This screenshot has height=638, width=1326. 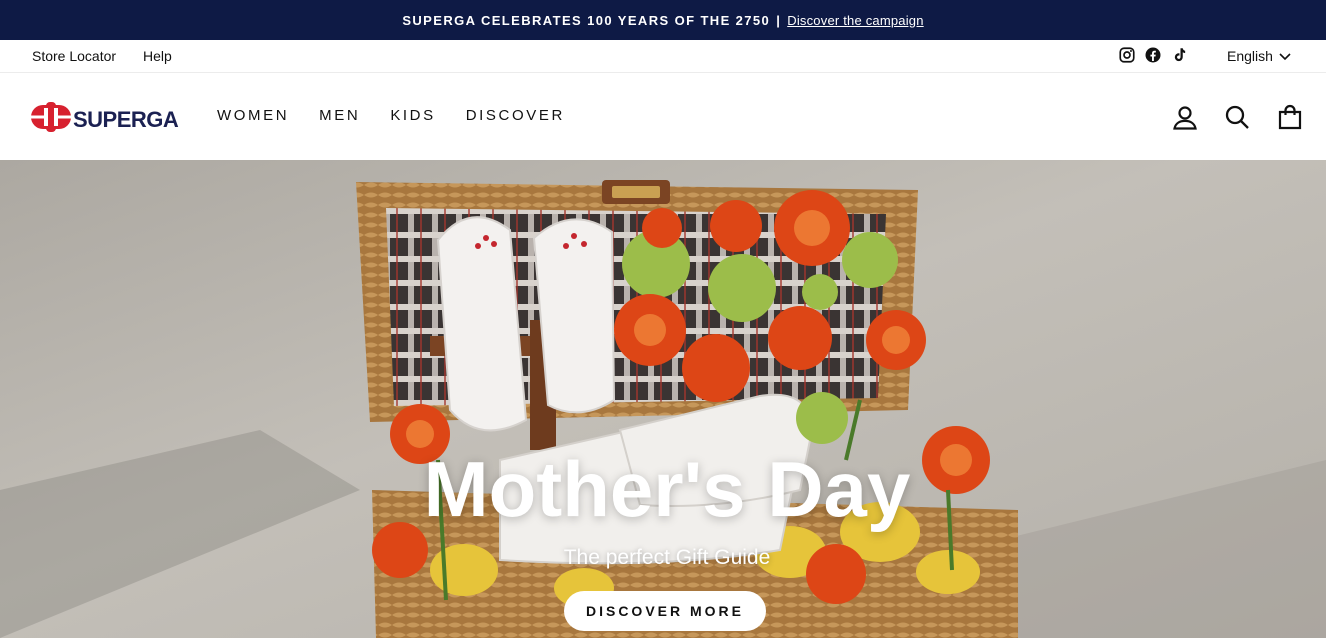 What do you see at coordinates (663, 56) in the screenshot?
I see `utility-bar: Store Locator Help English` at bounding box center [663, 56].